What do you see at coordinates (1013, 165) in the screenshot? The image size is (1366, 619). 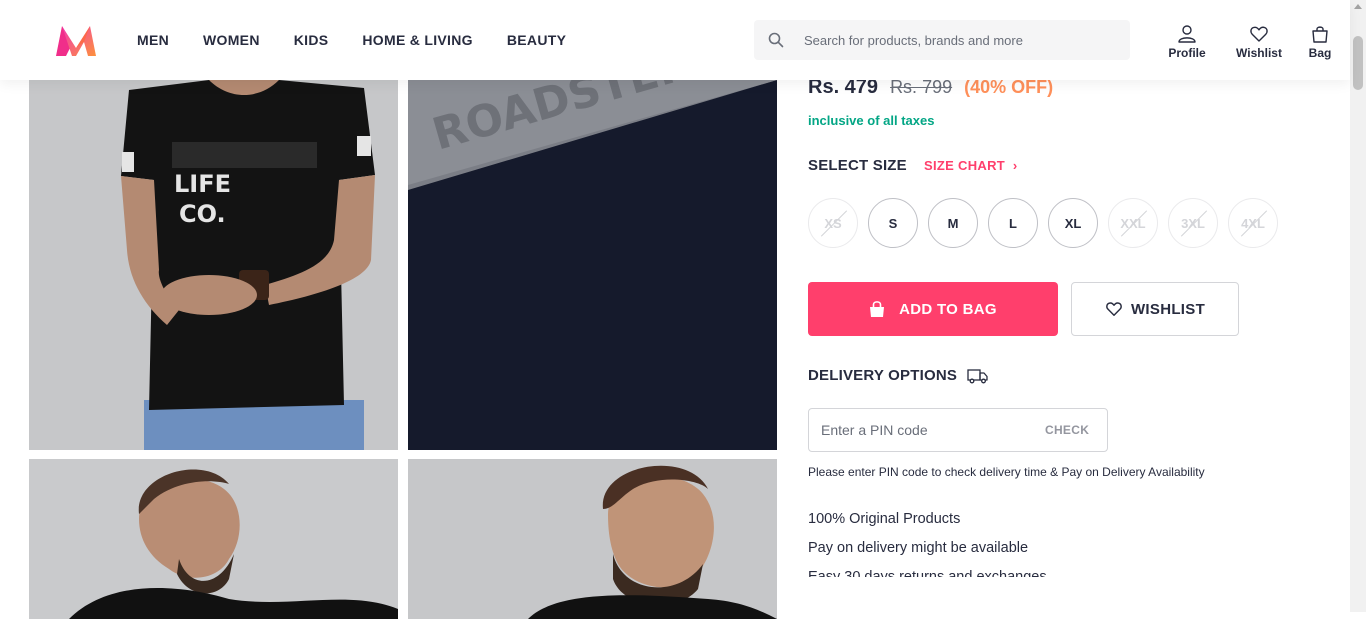 I see `chevron-right-icon: ›` at bounding box center [1013, 165].